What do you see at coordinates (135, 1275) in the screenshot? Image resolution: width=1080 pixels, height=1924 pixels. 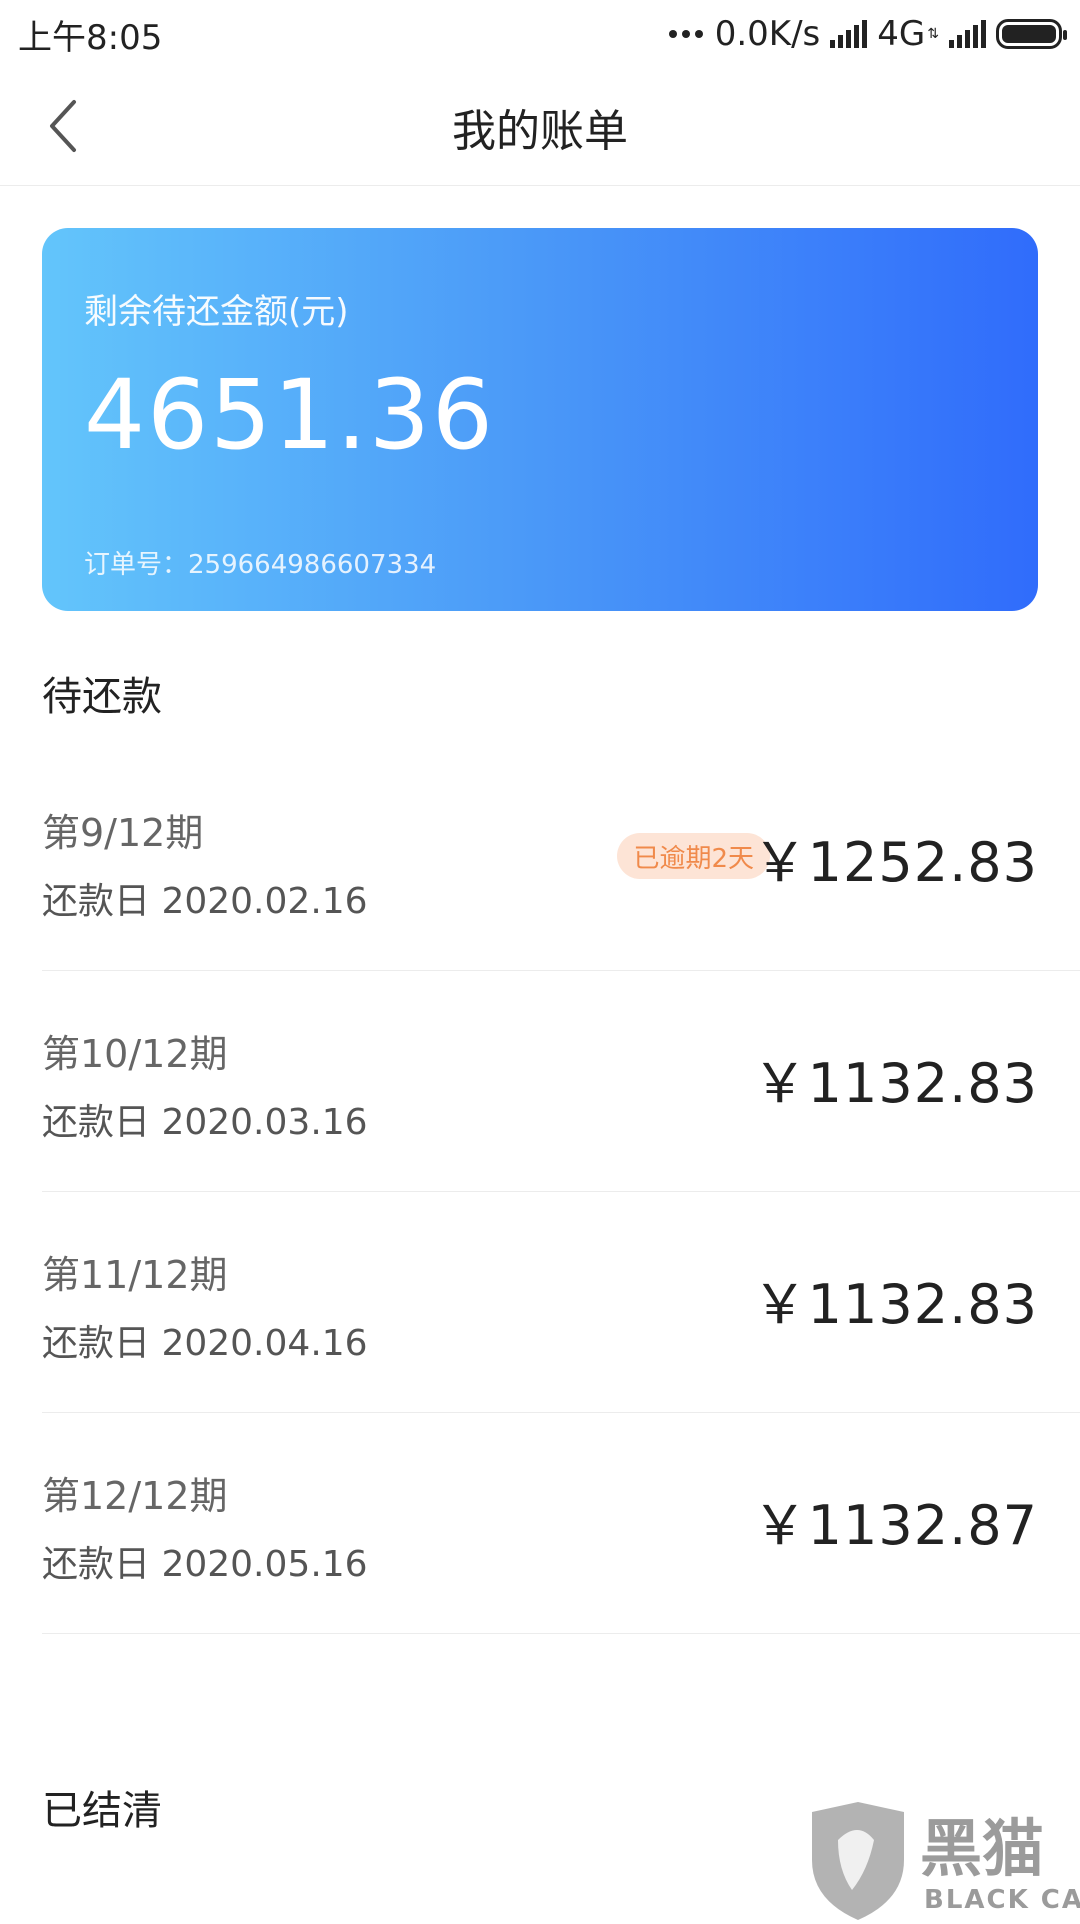 I see `bill-period: 第11/12期` at bounding box center [135, 1275].